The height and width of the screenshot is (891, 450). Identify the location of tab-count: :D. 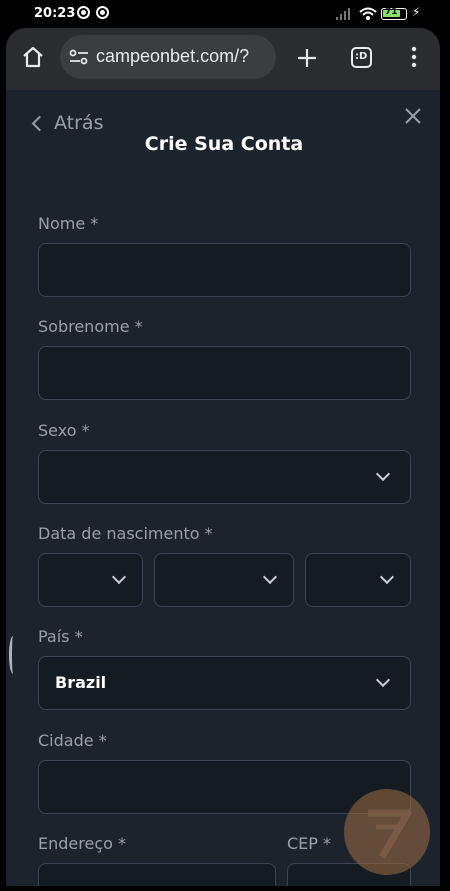
(361, 56).